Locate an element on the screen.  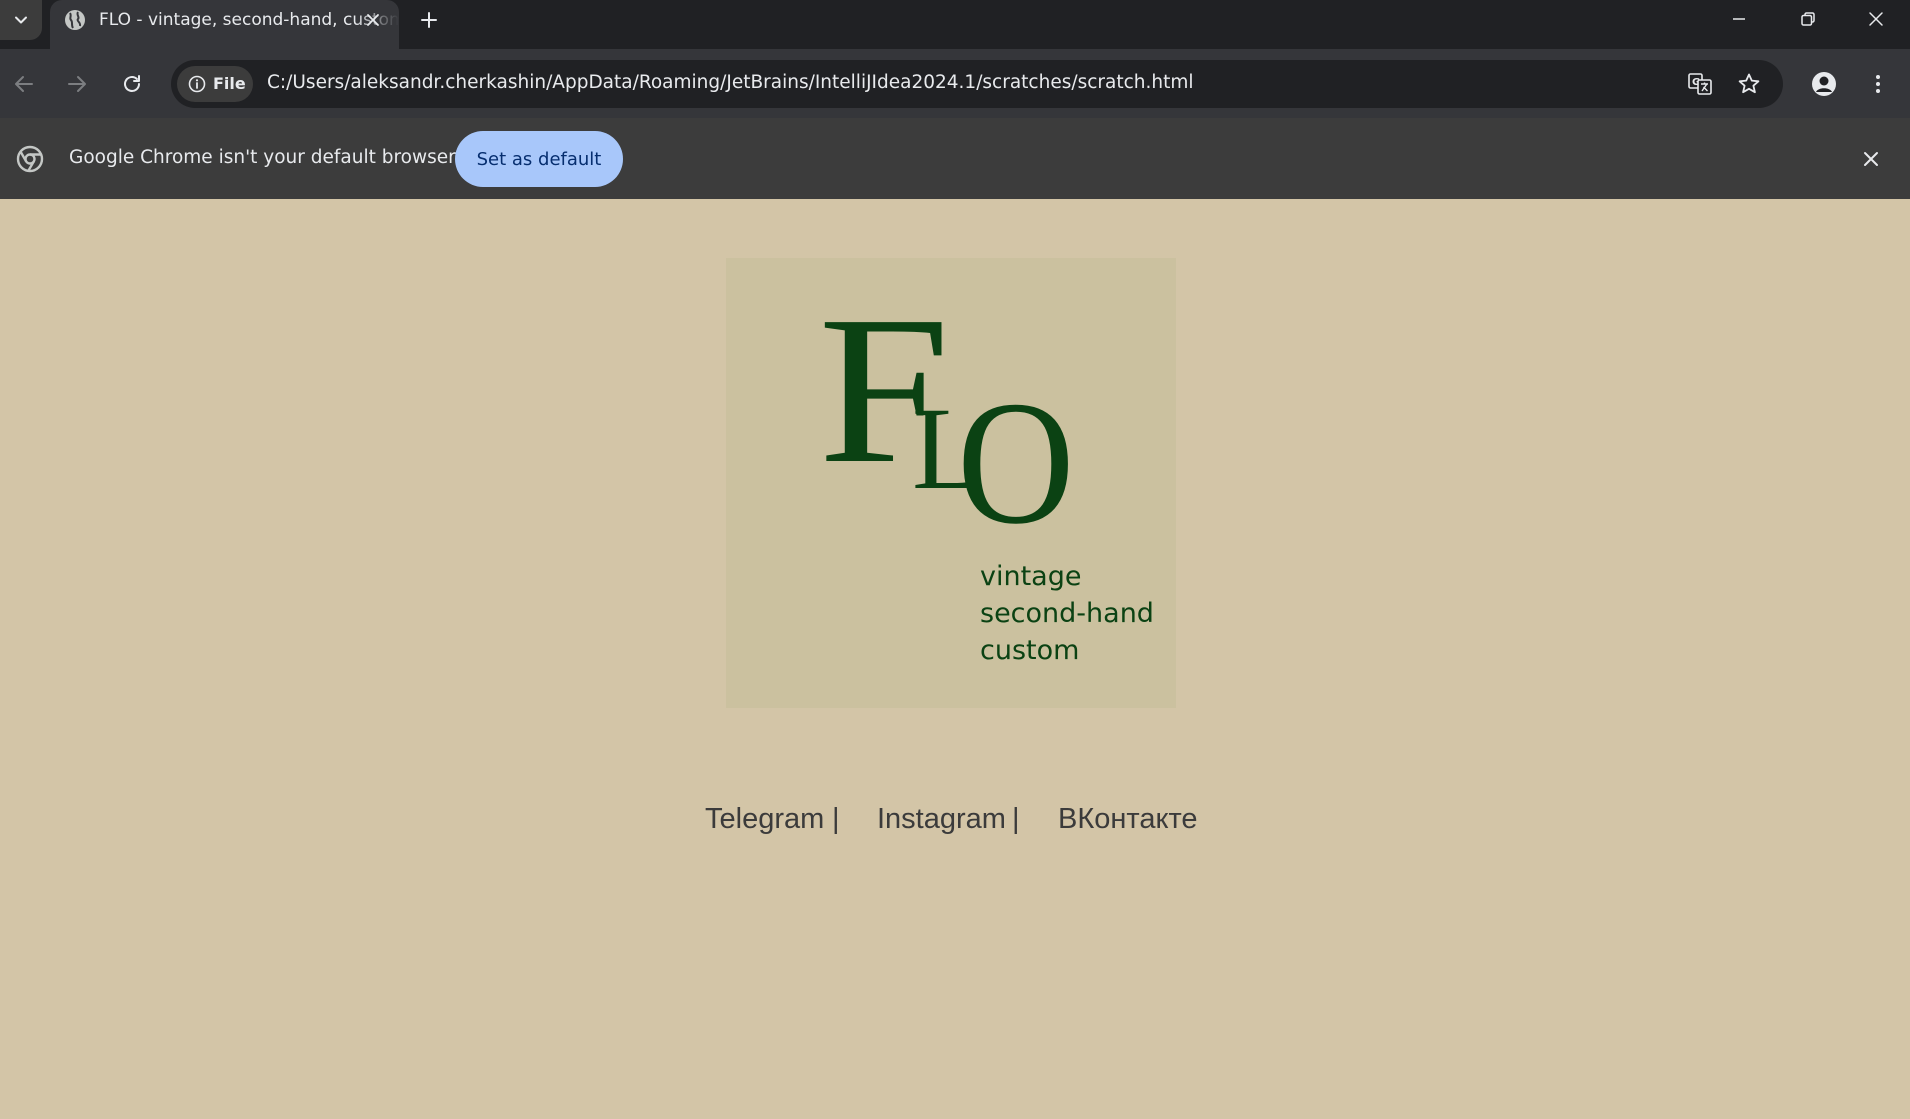
minimize-icon is located at coordinates (1739, 19).